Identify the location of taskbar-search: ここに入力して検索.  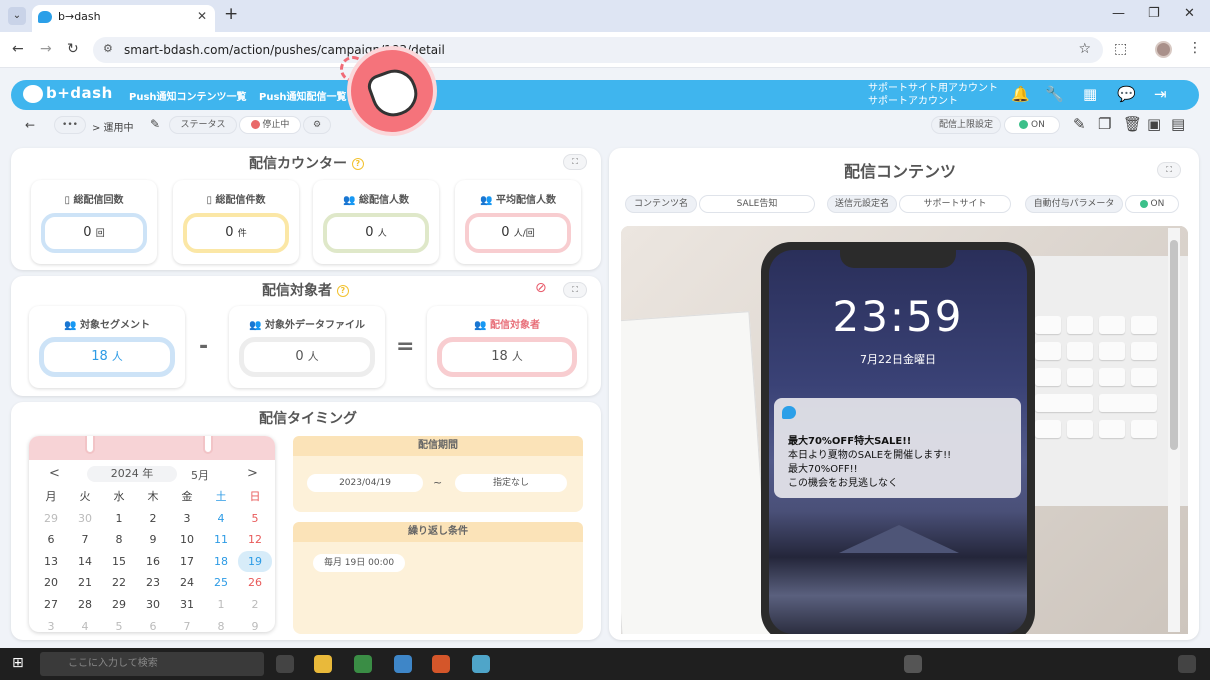
(152, 664).